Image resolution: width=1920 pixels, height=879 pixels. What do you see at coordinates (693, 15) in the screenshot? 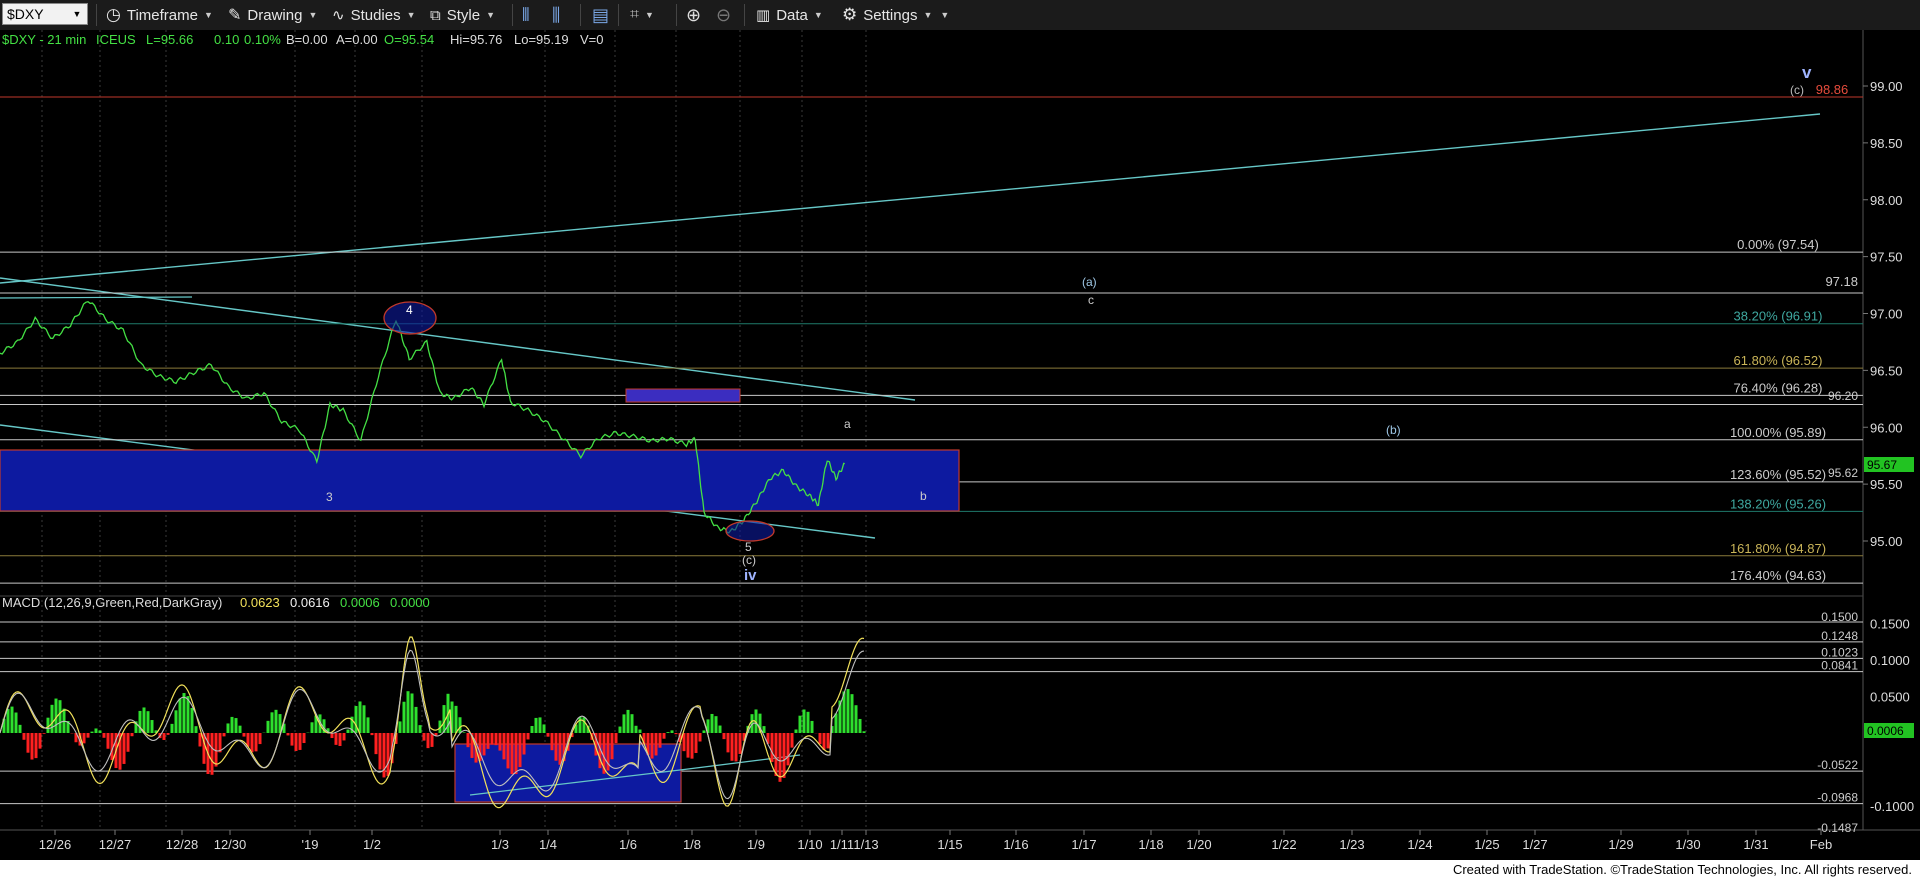
I see `zoom-in-icon: ⊕` at bounding box center [693, 15].